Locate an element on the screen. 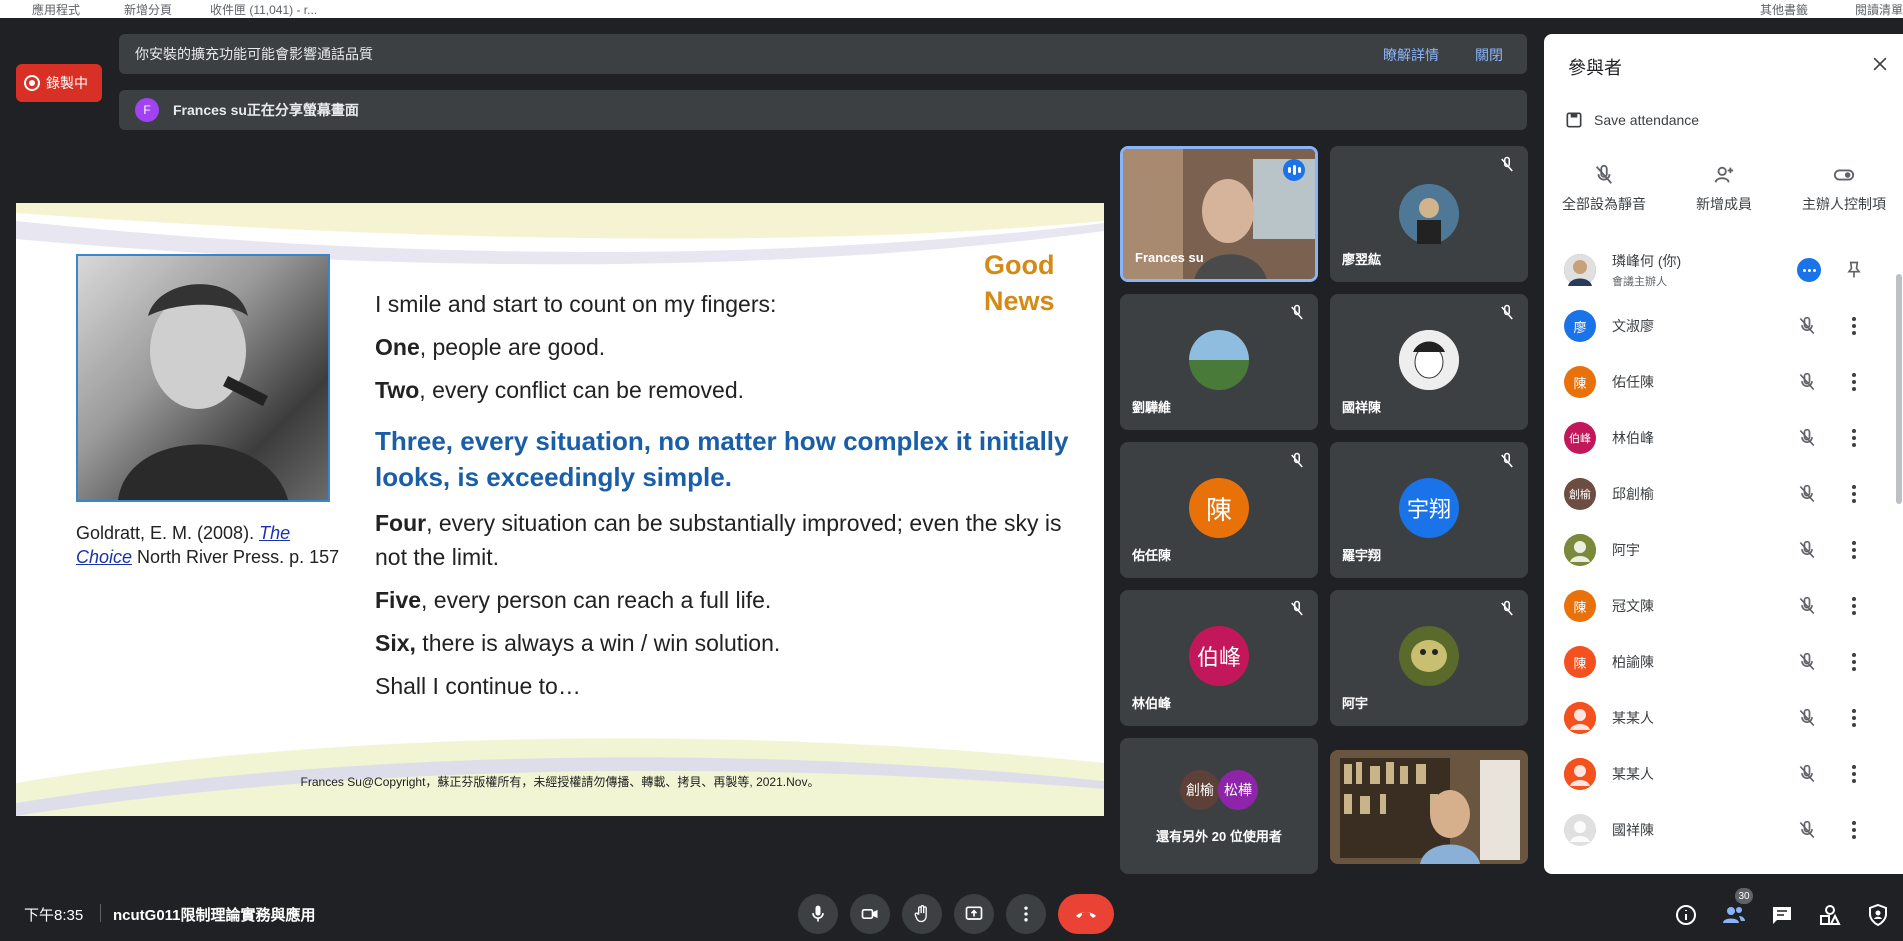  scrollbar is located at coordinates (1899, 389).